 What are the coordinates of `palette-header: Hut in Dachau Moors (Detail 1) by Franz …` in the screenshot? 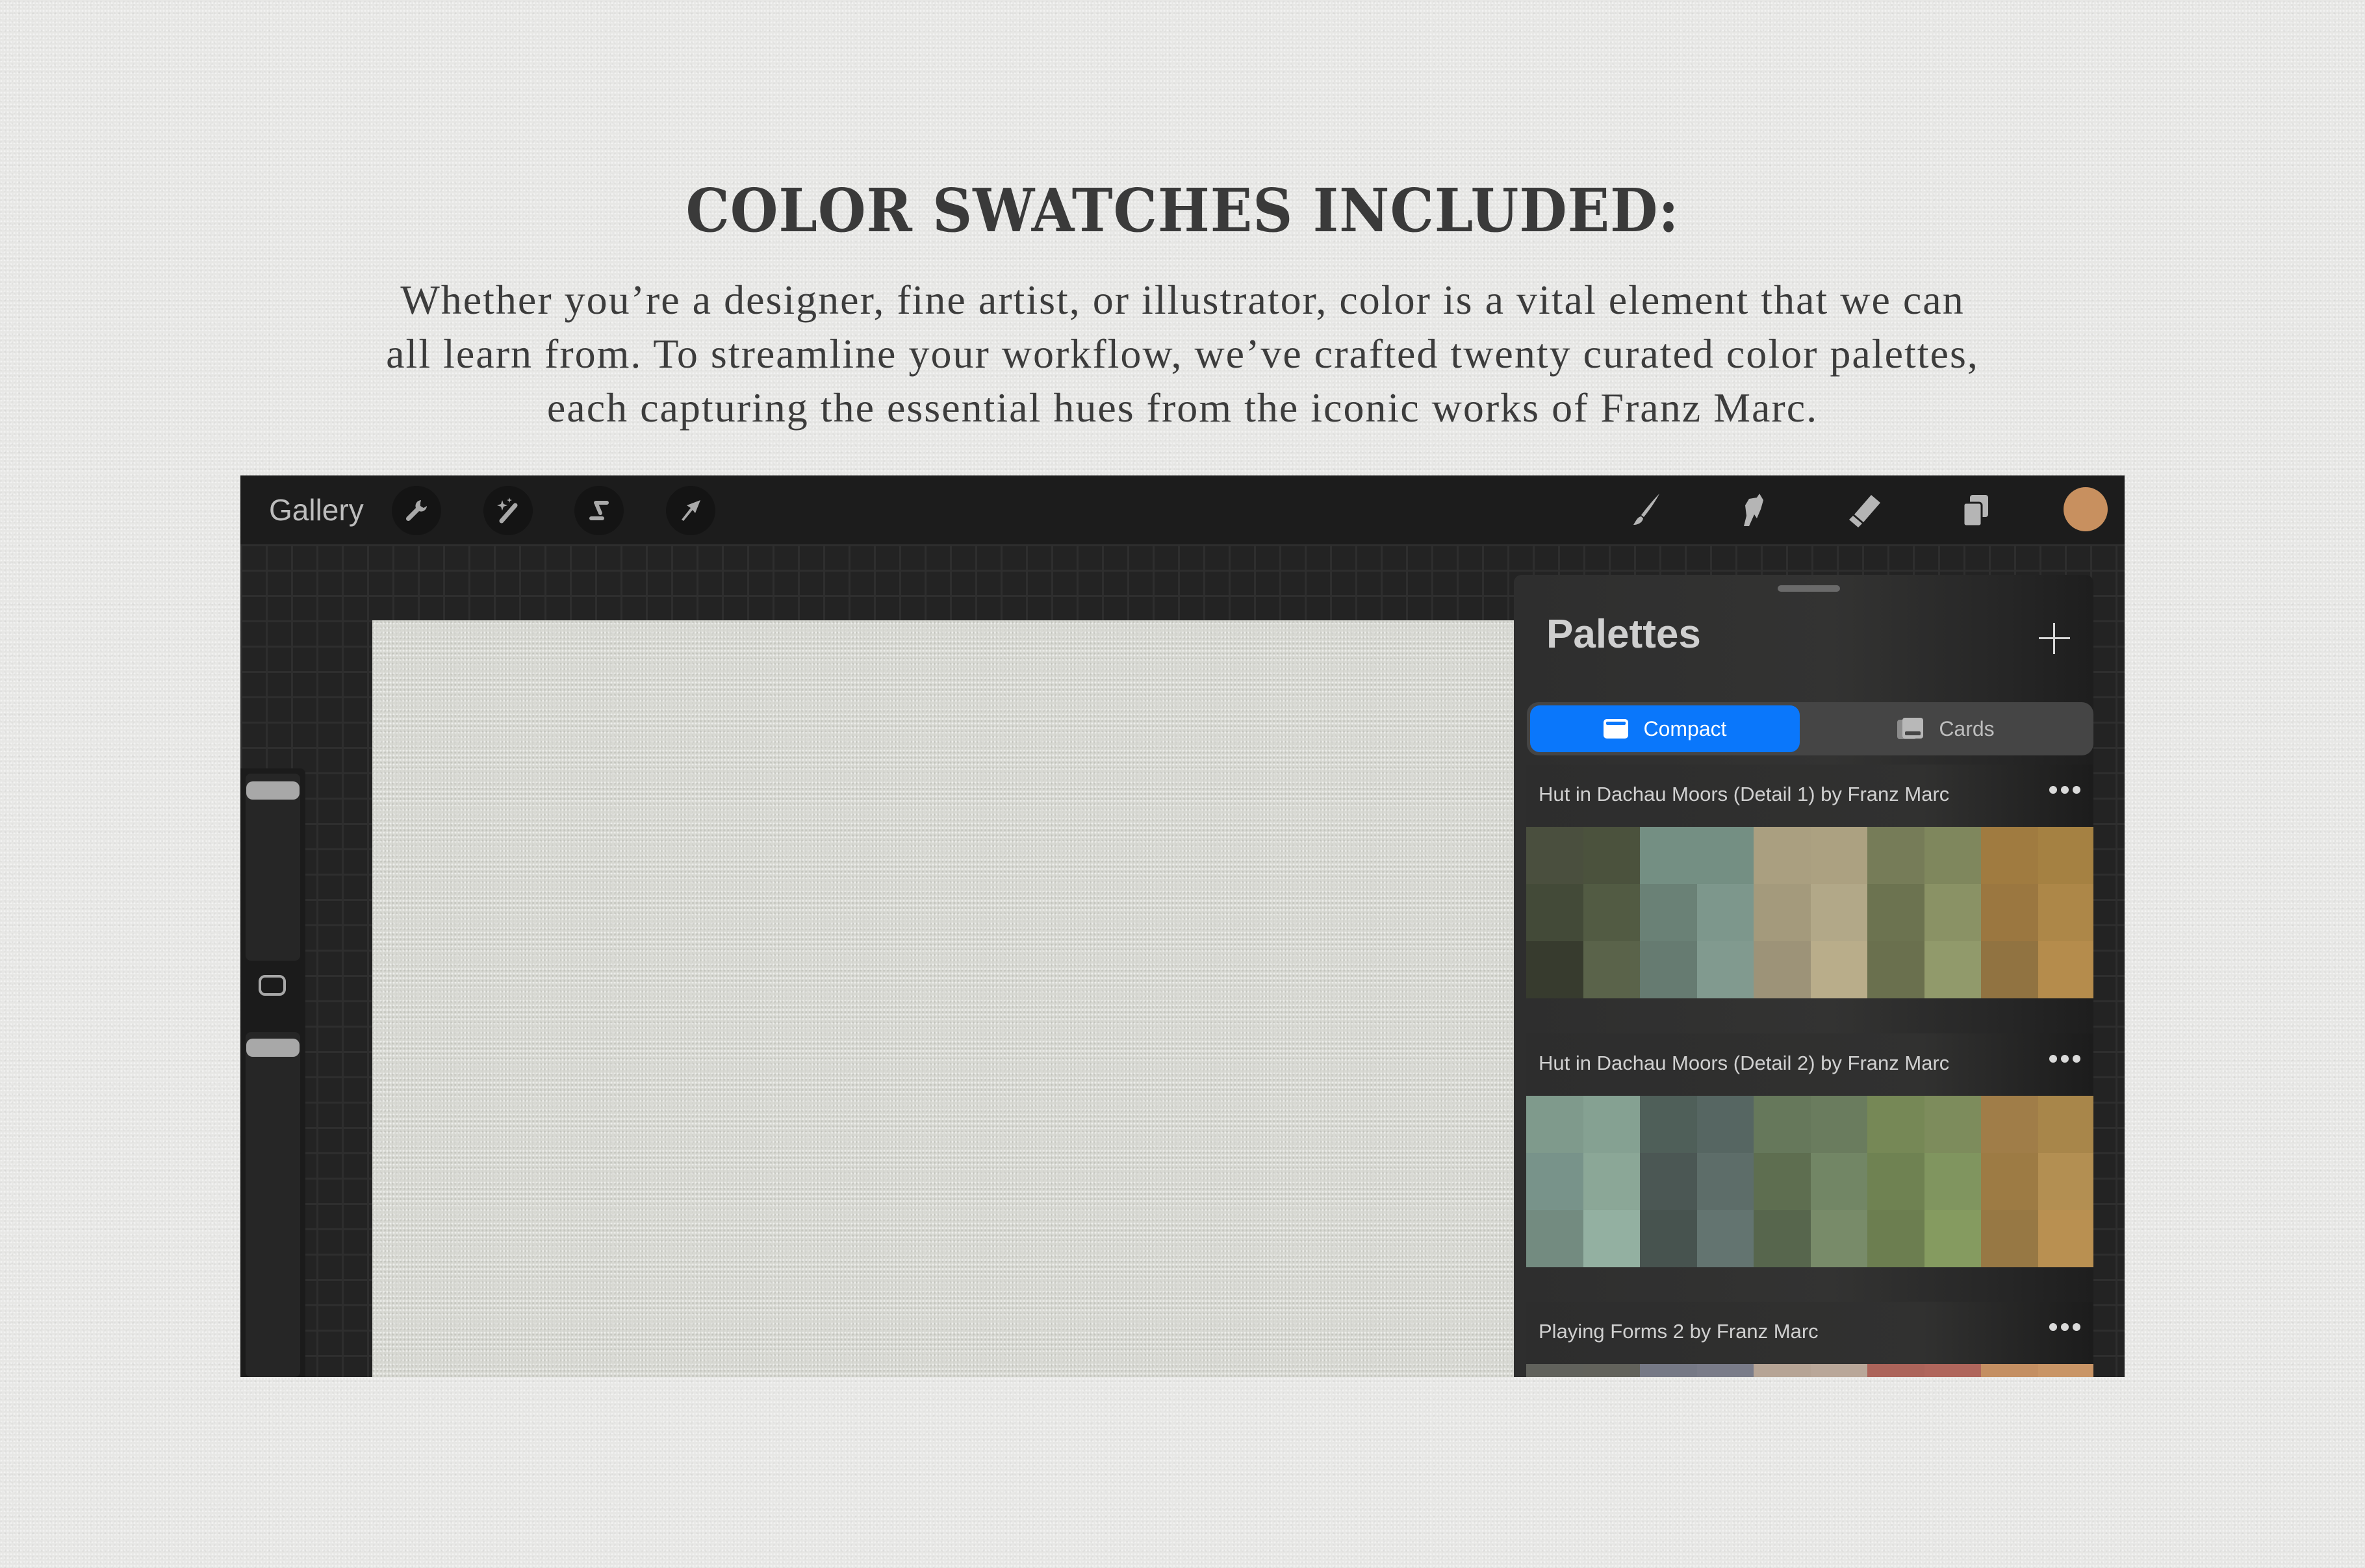 It's located at (1810, 796).